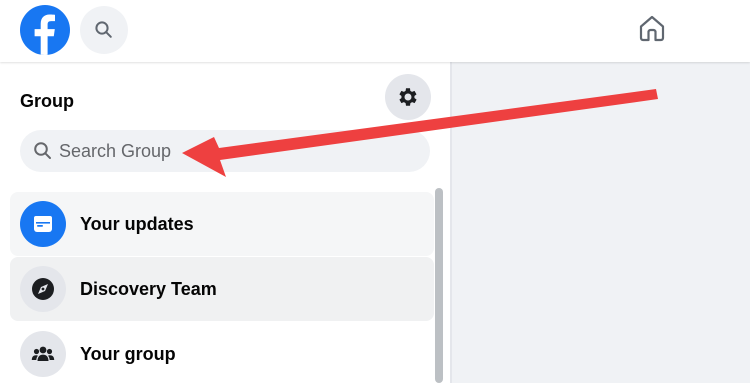 This screenshot has width=750, height=383. I want to click on search-button, so click(104, 30).